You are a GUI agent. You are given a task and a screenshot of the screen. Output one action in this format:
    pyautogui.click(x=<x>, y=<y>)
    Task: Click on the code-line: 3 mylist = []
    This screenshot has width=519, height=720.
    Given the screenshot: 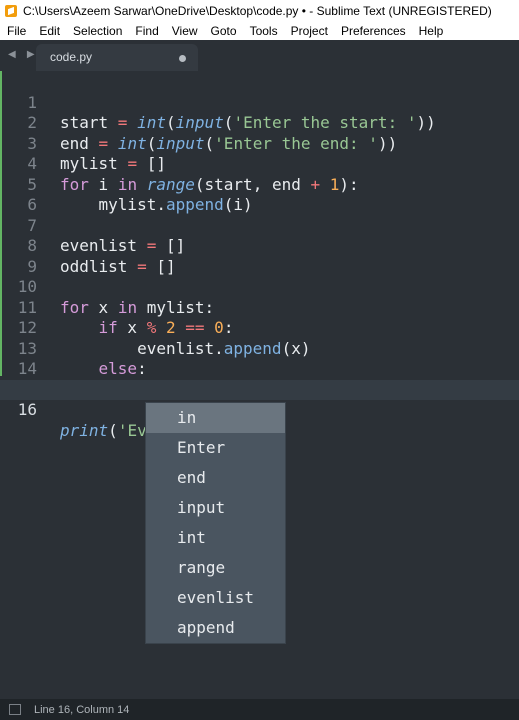 What is the action you would take?
    pyautogui.click(x=259, y=143)
    